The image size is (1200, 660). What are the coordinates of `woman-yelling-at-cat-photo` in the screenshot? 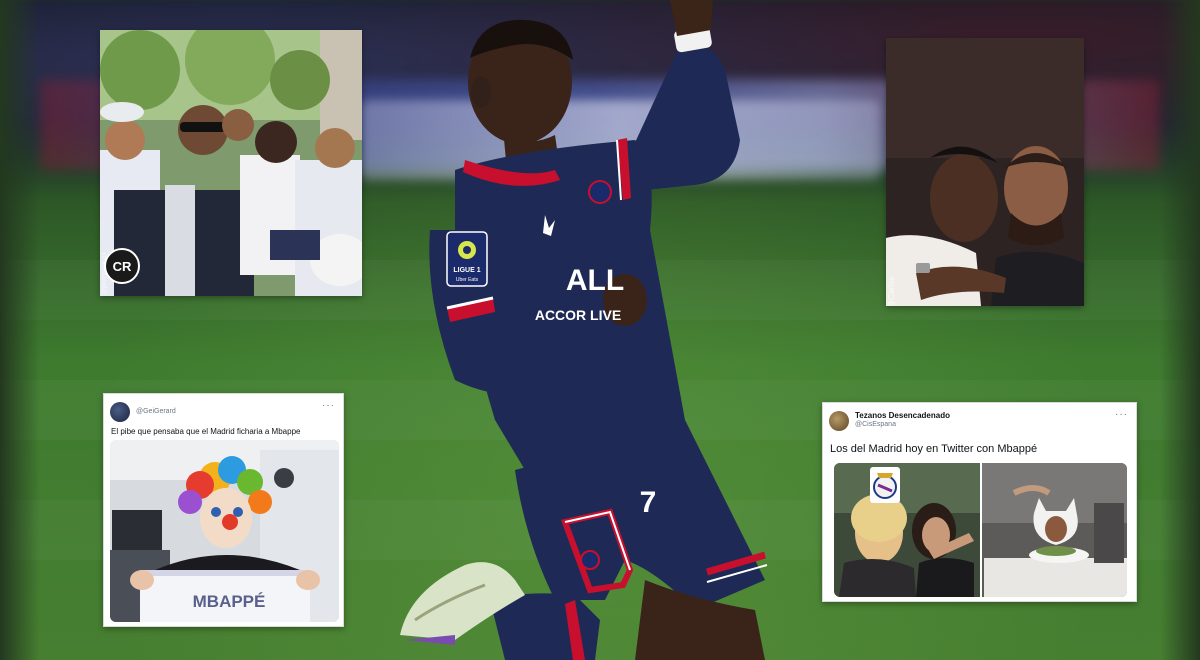 It's located at (980, 530).